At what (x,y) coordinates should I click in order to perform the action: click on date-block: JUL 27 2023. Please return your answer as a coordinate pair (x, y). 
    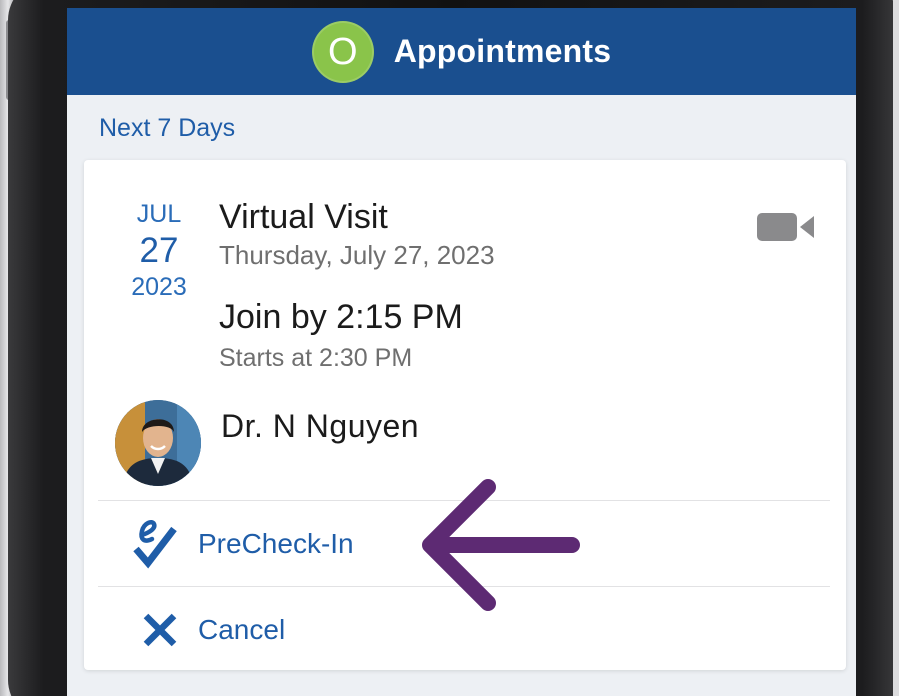
    Looking at the image, I should click on (159, 251).